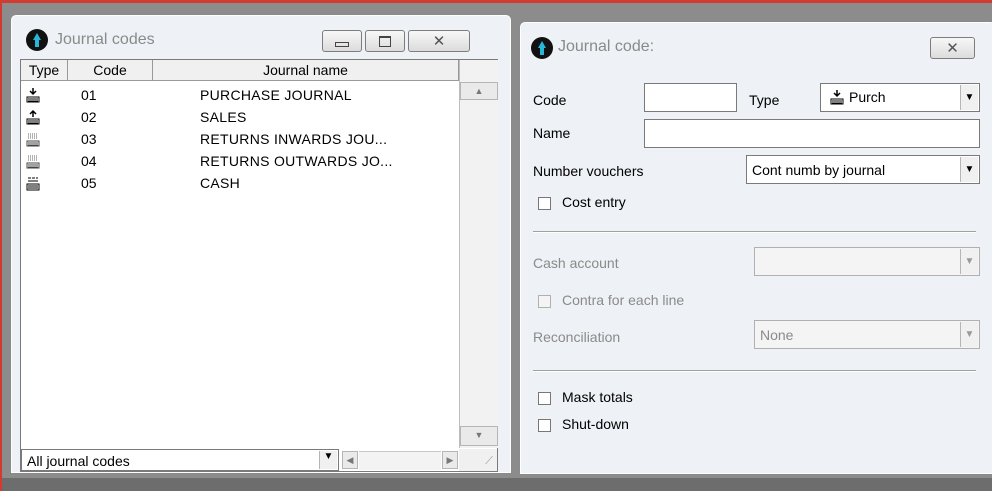 The height and width of the screenshot is (491, 992). What do you see at coordinates (261, 35) in the screenshot?
I see `title-bar: Journal codes ✕` at bounding box center [261, 35].